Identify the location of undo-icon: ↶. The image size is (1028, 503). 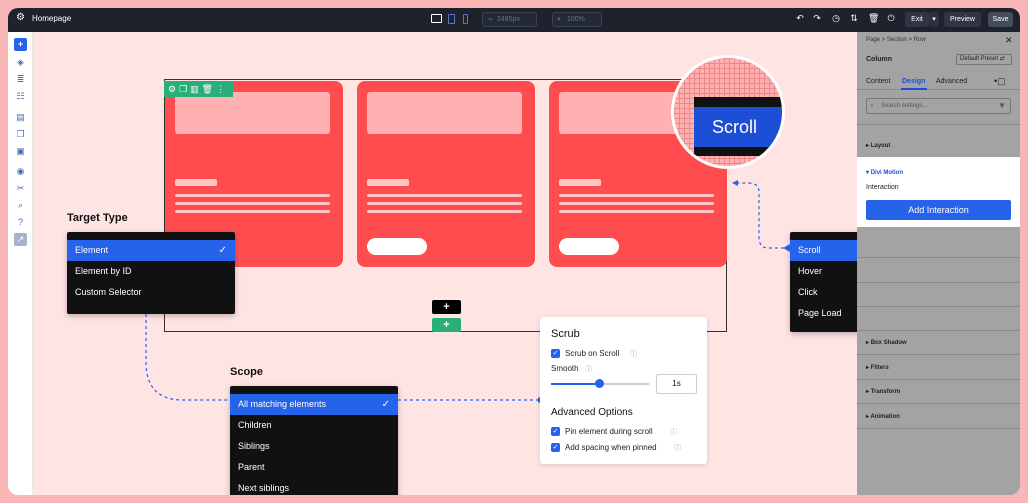
(800, 18).